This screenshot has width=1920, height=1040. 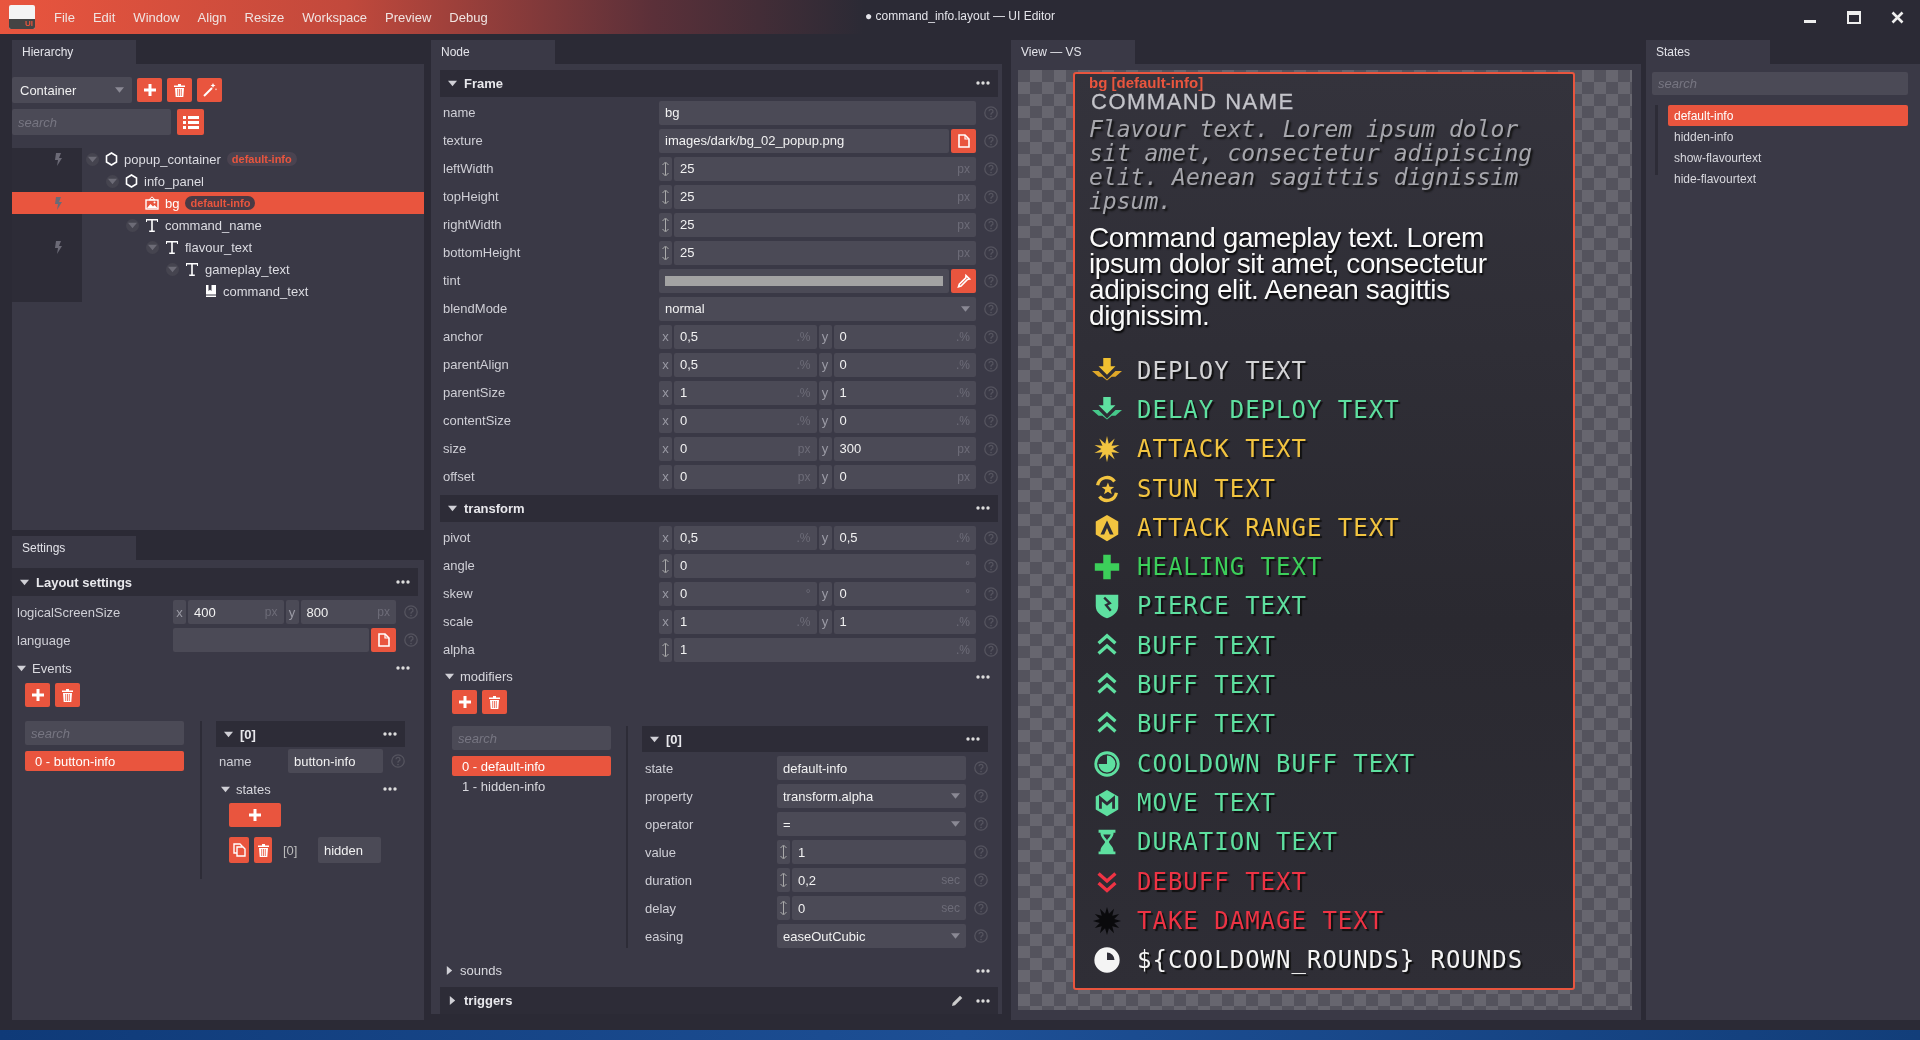 I want to click on panel-tab: View — VS, so click(x=1073, y=52).